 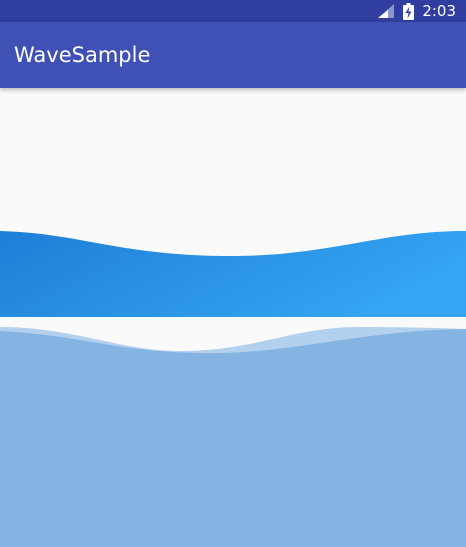 What do you see at coordinates (416, 11) in the screenshot?
I see `status-icons: 2:03` at bounding box center [416, 11].